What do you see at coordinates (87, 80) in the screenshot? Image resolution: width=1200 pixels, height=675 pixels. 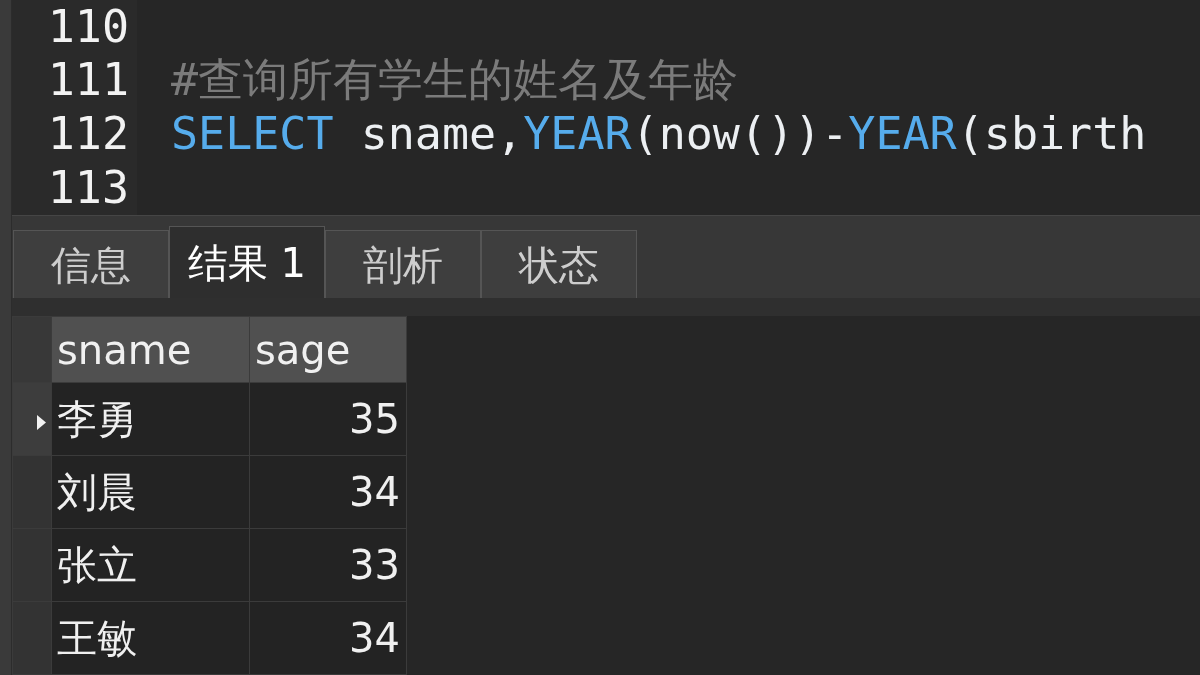 I see `line-number: 111` at bounding box center [87, 80].